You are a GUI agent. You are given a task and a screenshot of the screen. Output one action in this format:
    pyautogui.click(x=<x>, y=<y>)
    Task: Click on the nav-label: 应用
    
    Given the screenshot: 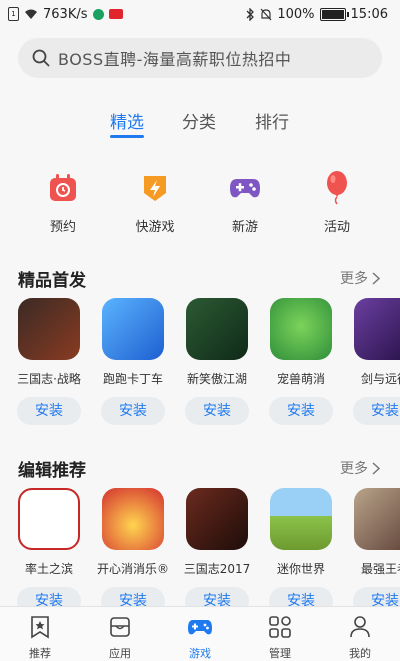 What is the action you would take?
    pyautogui.click(x=120, y=653)
    